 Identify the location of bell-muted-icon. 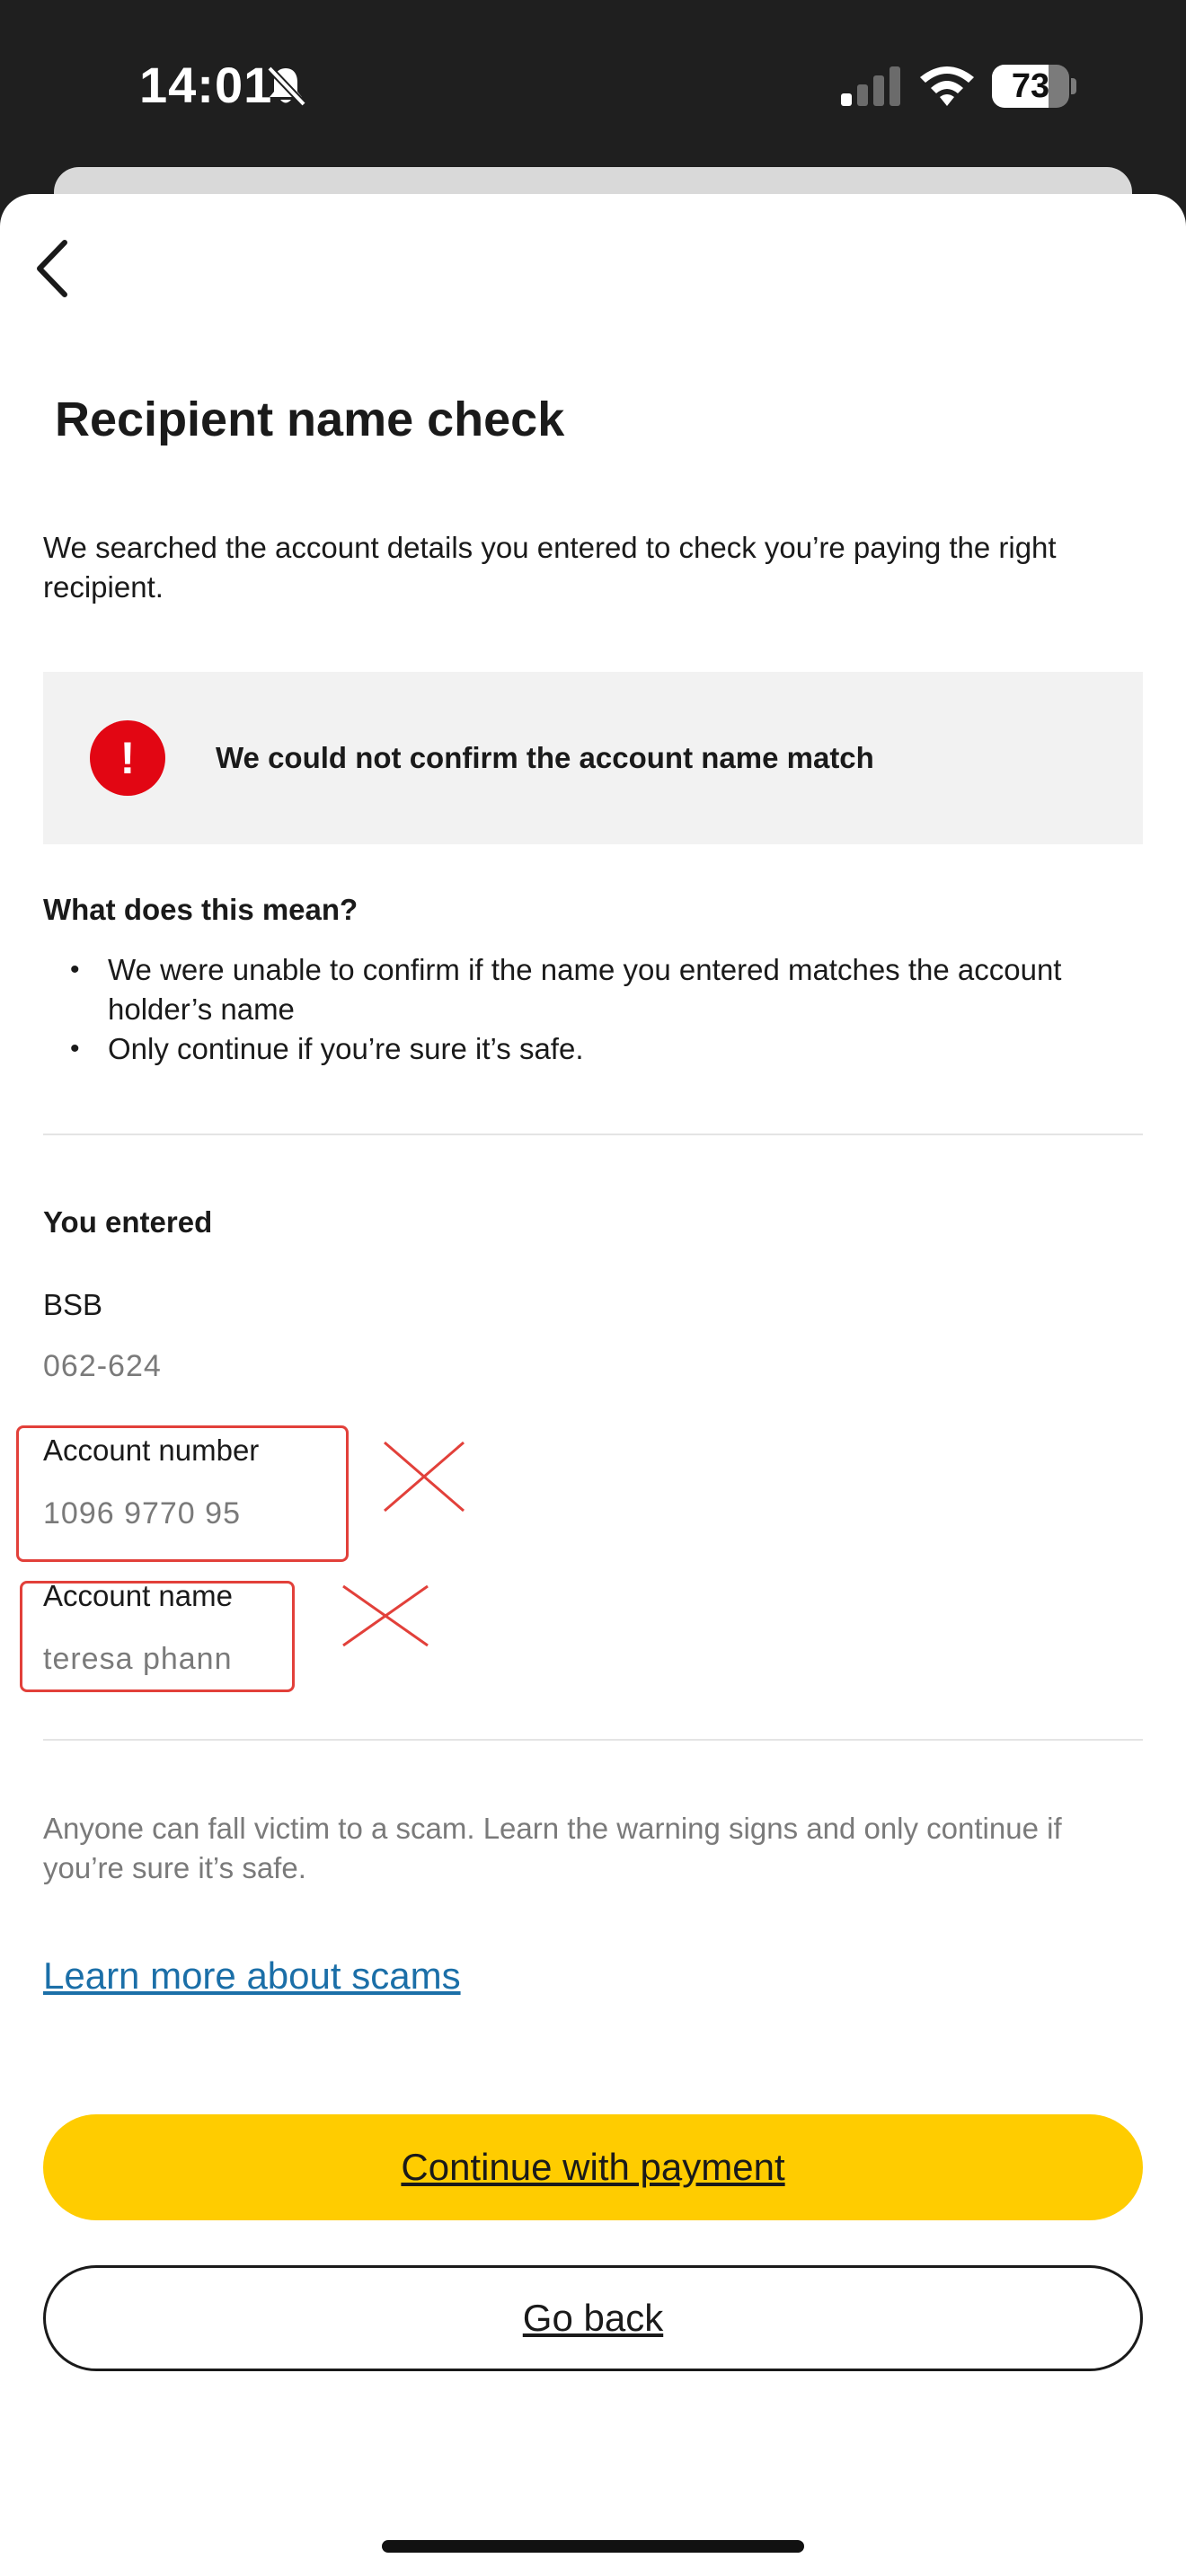
(286, 86).